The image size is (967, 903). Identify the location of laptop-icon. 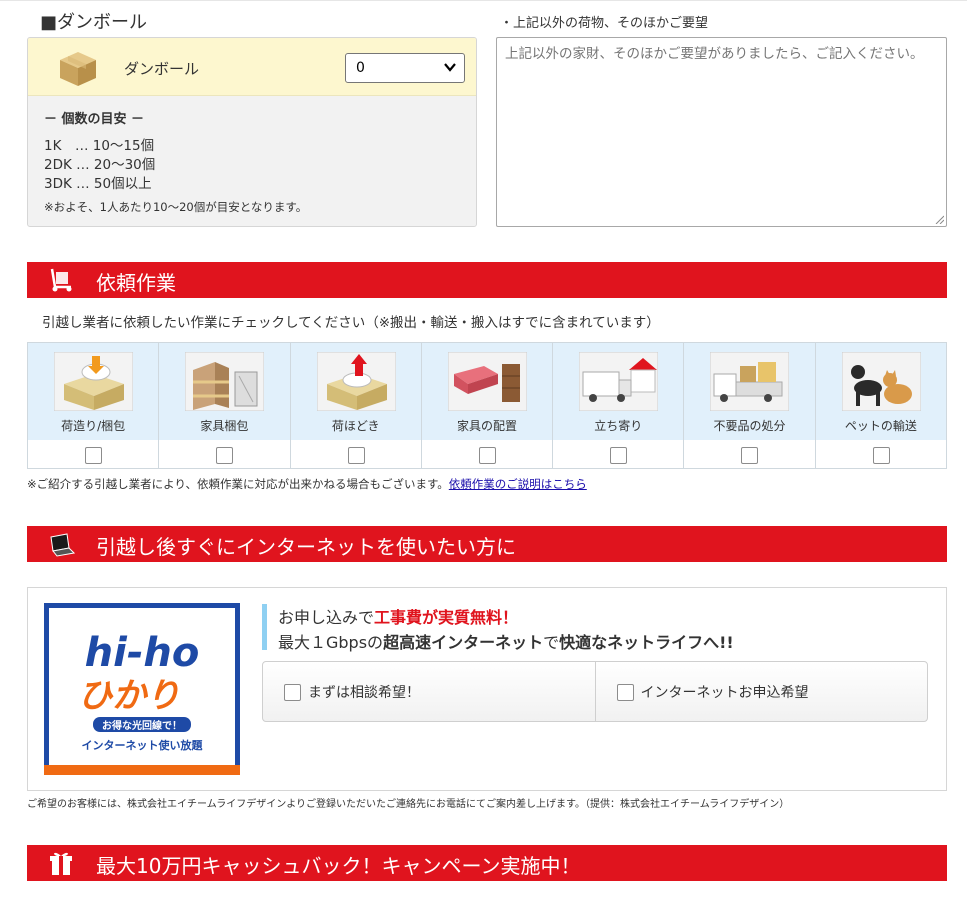
(62, 545).